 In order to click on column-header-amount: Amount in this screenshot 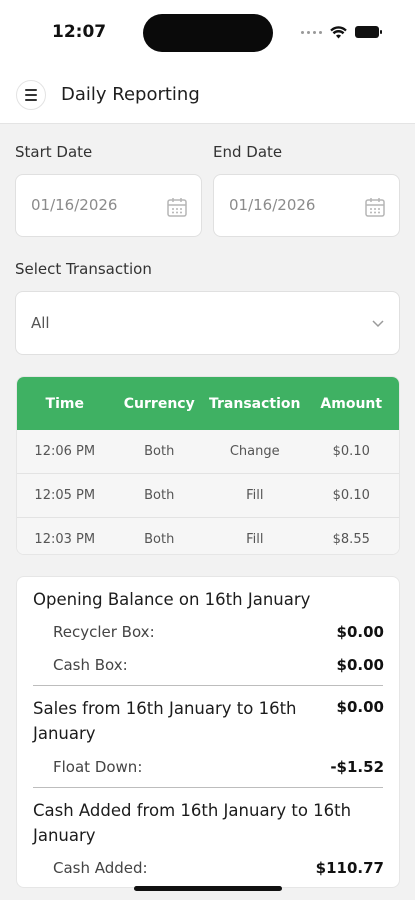, I will do `click(351, 403)`.